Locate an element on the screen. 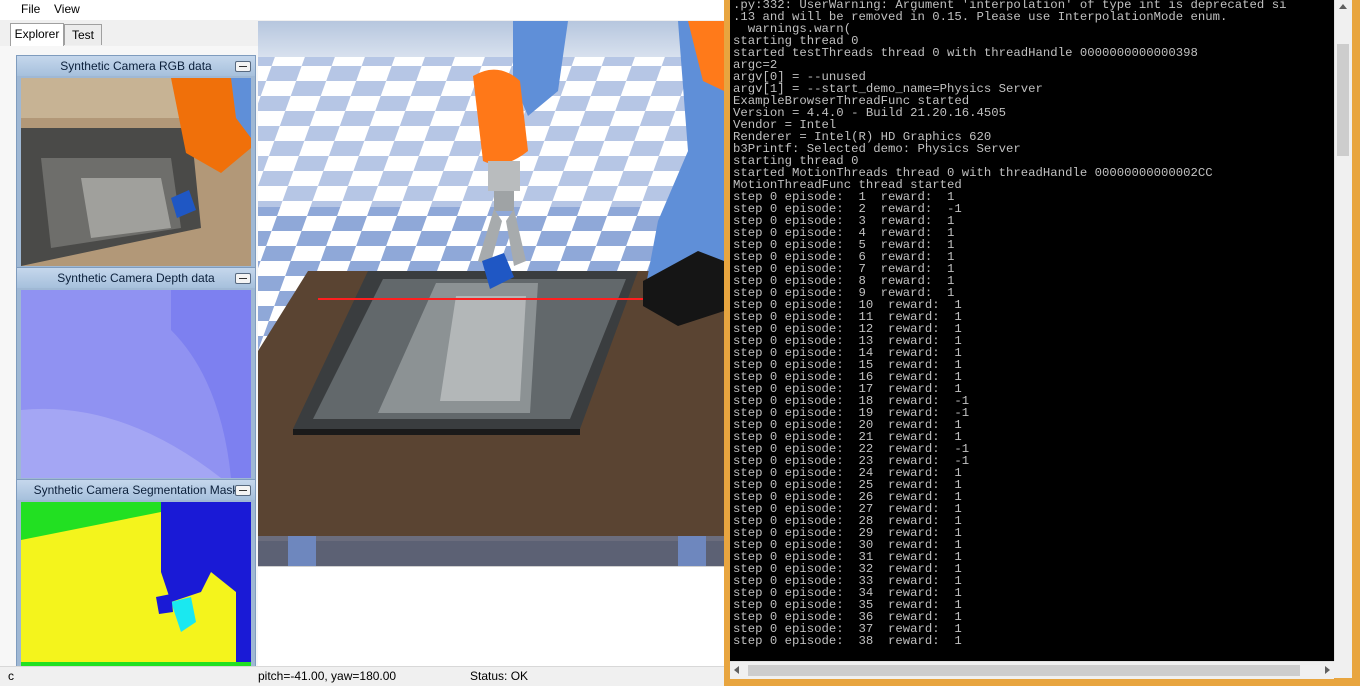 Image resolution: width=1360 pixels, height=686 pixels. scroll-right-arrow-icon is located at coordinates (1327, 670).